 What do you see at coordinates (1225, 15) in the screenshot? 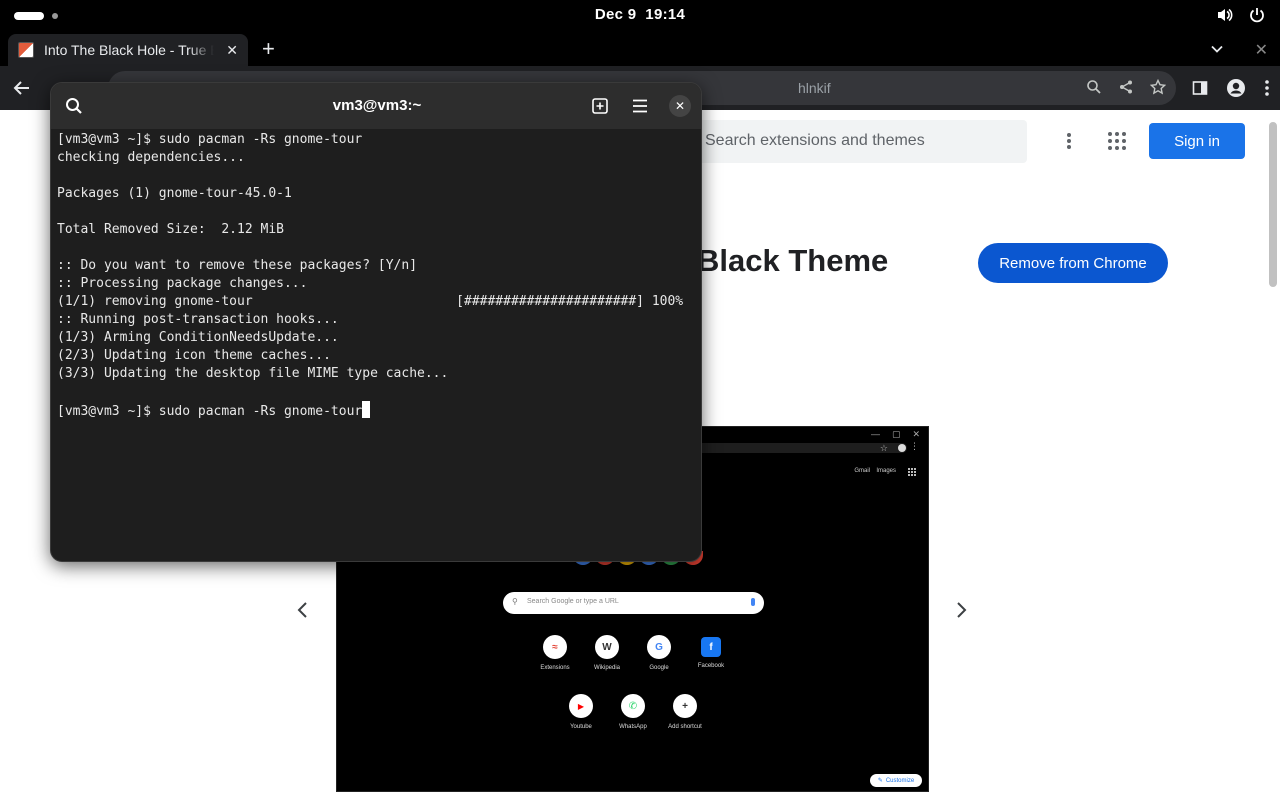
I see `volume-icon` at bounding box center [1225, 15].